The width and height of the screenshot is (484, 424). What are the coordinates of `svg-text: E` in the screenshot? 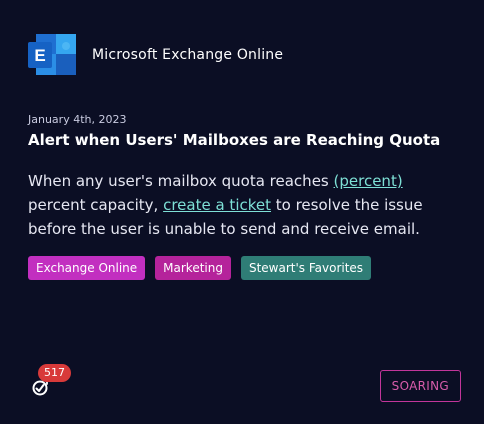 It's located at (39, 55).